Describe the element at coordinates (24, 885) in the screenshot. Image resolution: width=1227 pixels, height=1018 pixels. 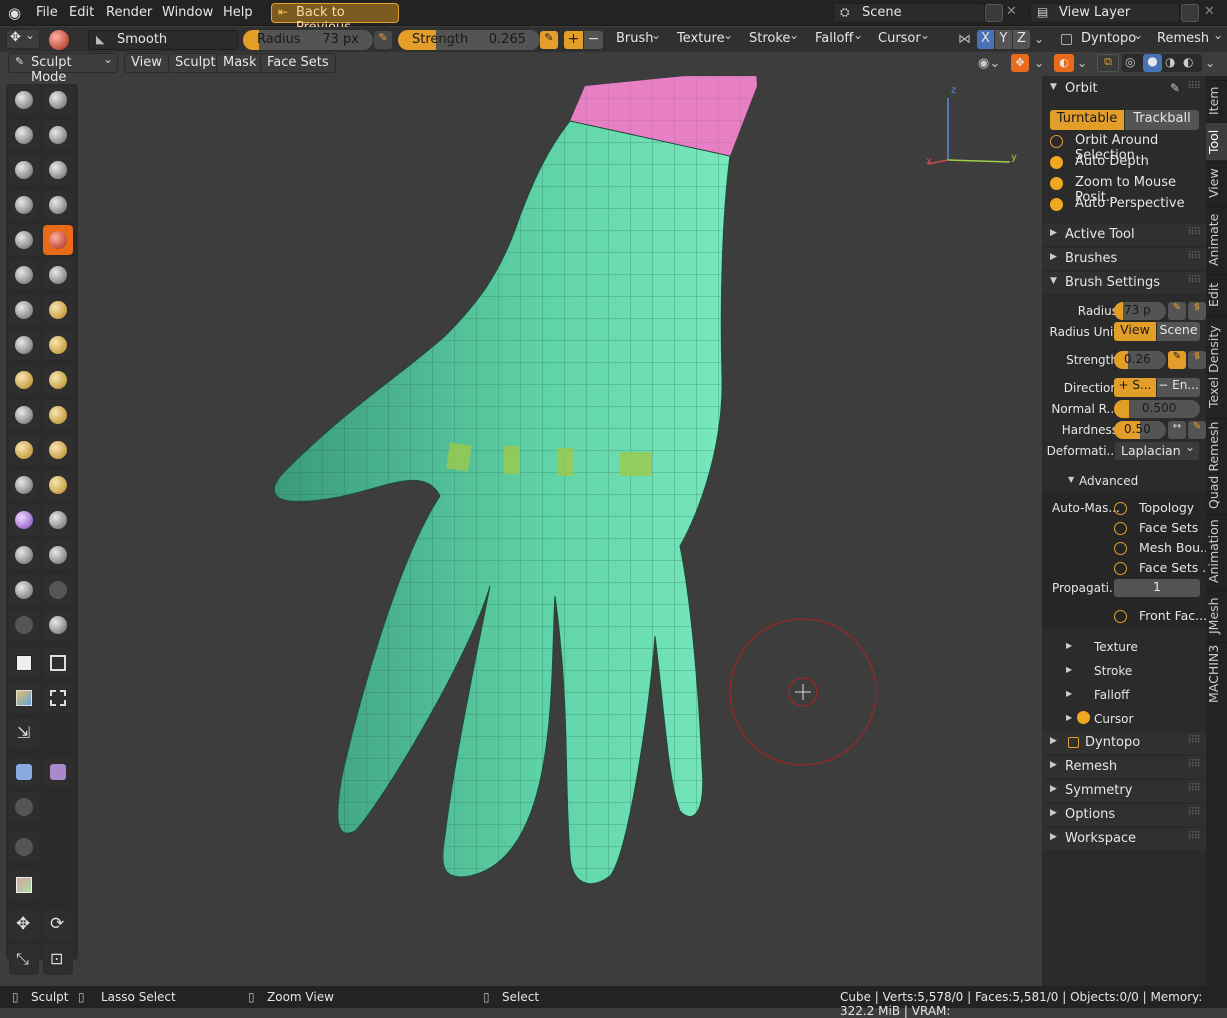
I see `mask-by-color-icon` at that location.